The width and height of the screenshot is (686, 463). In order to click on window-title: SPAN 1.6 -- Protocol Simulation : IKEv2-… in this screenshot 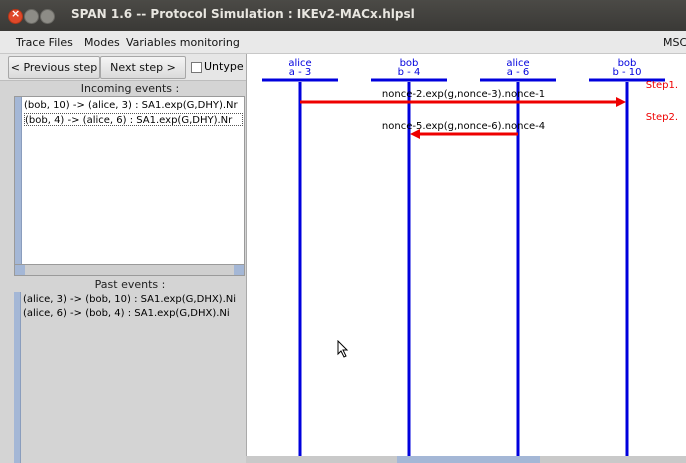, I will do `click(243, 14)`.